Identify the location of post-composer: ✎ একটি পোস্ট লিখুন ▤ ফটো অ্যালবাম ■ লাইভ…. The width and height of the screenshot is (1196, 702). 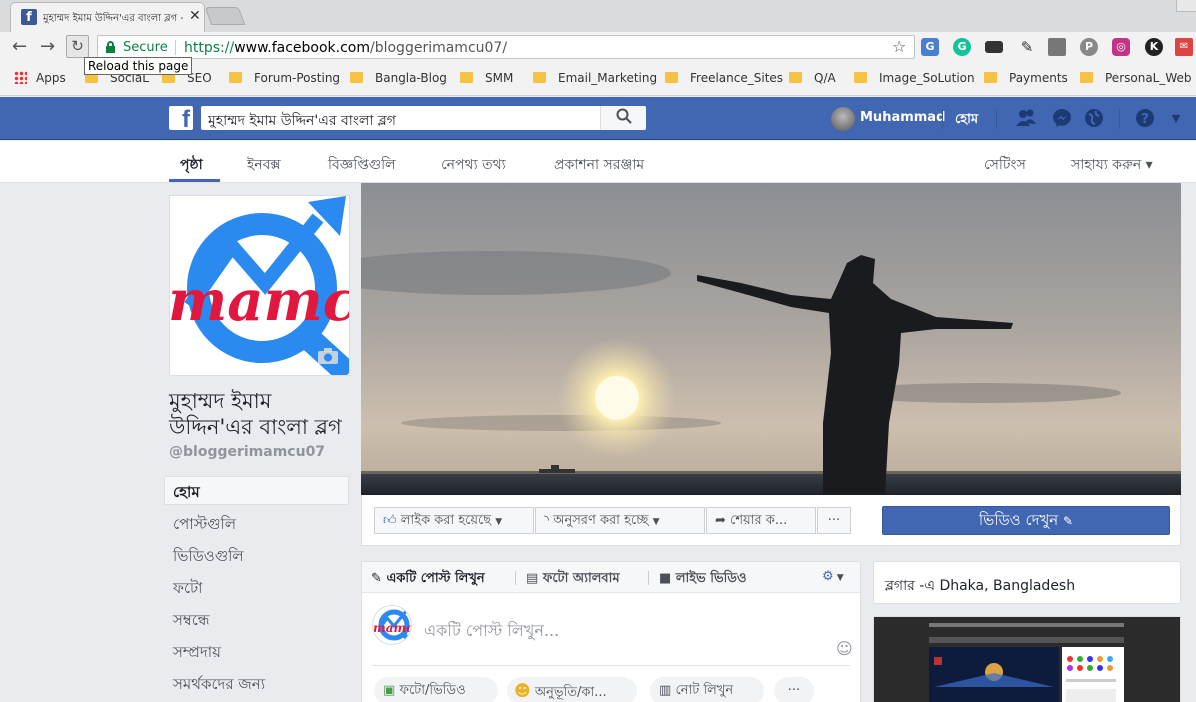
(611, 631).